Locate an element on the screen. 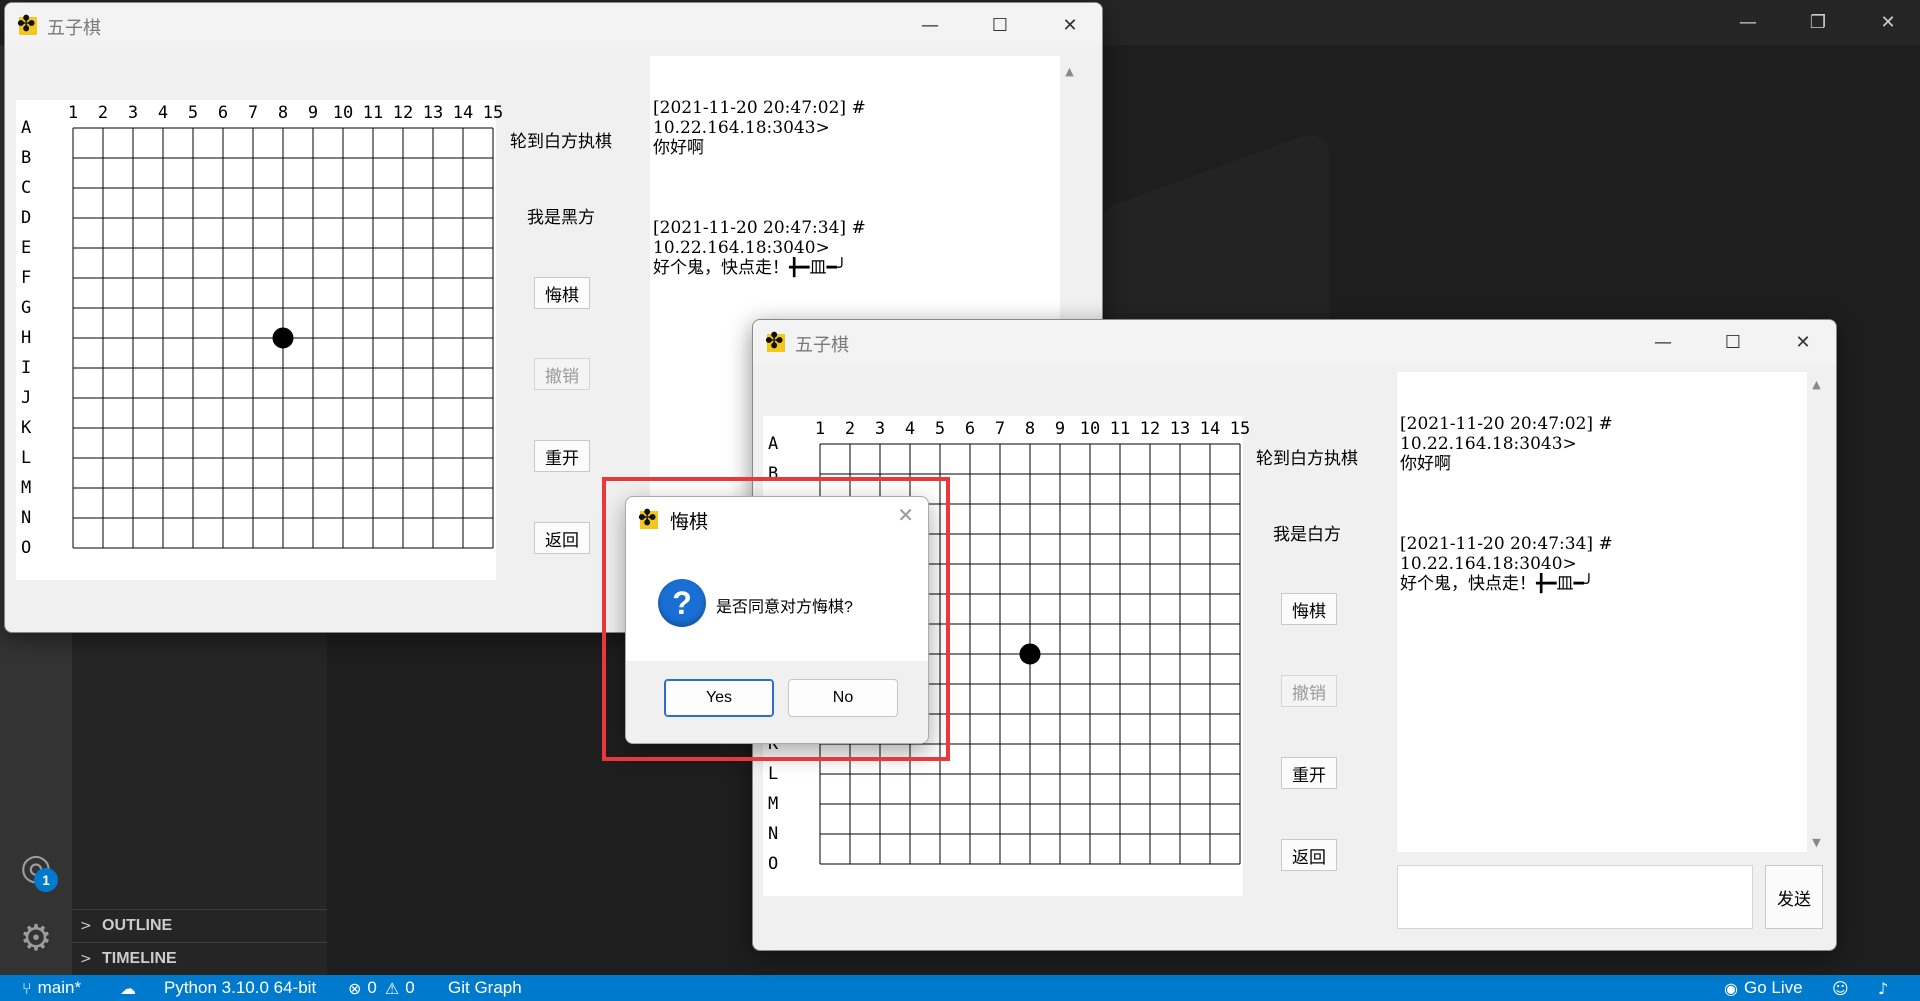 Image resolution: width=1920 pixels, height=1001 pixels. role-label: 我是黑方 is located at coordinates (561, 218).